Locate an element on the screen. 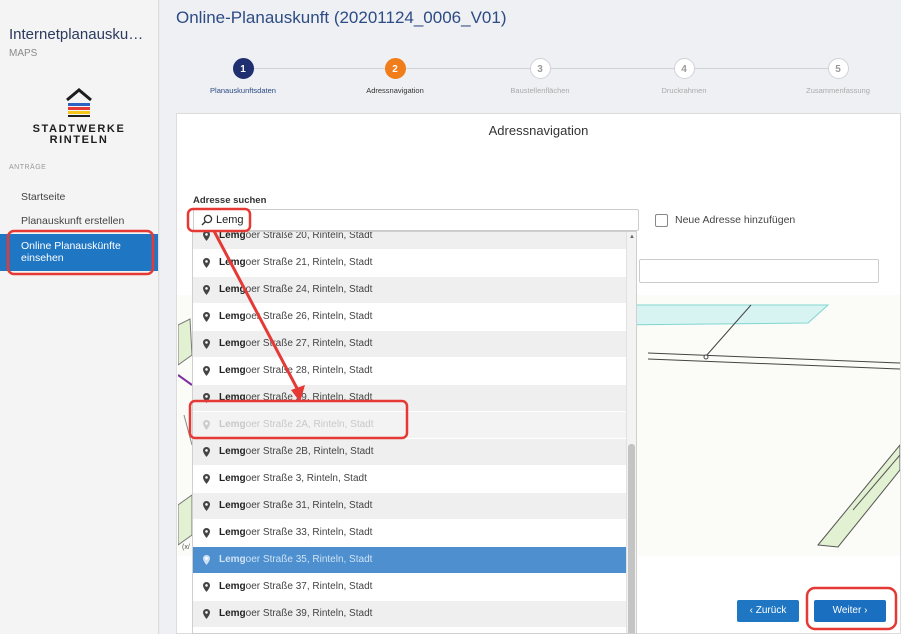 The width and height of the screenshot is (901, 634). card-title: Adressnavigation is located at coordinates (538, 130).